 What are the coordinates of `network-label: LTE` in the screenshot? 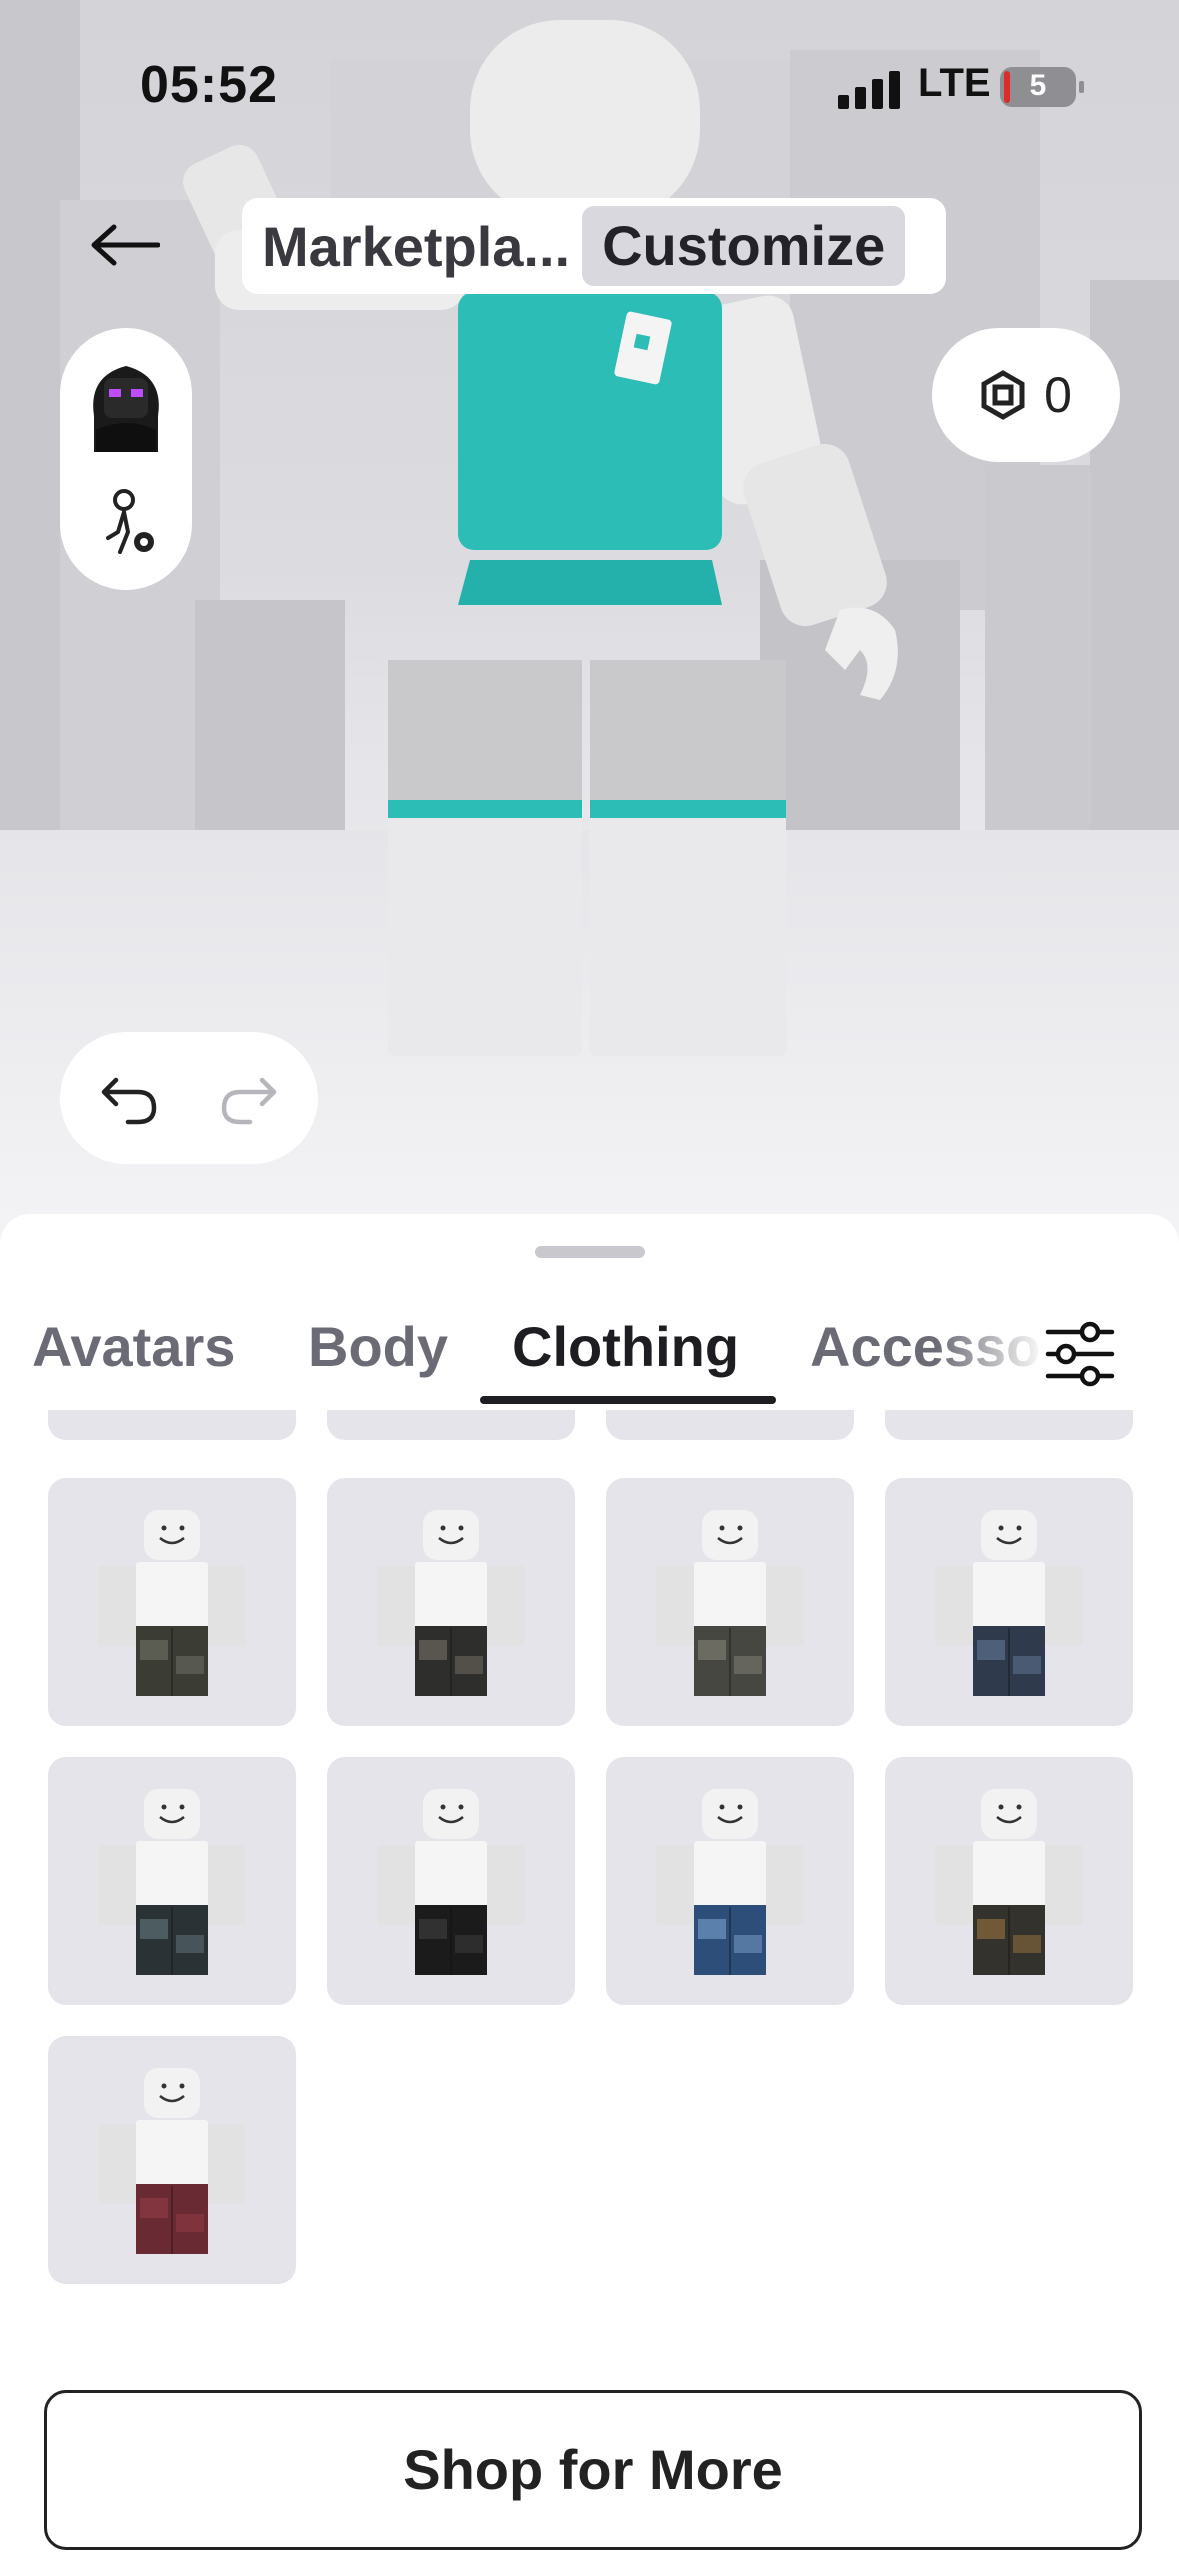 It's located at (954, 83).